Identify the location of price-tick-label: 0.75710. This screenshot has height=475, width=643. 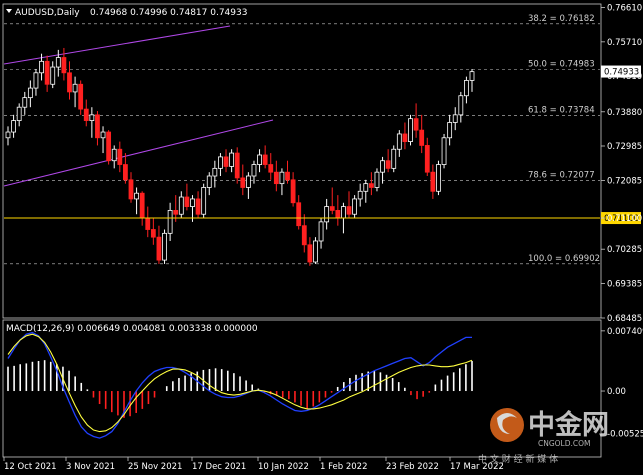
(624, 43).